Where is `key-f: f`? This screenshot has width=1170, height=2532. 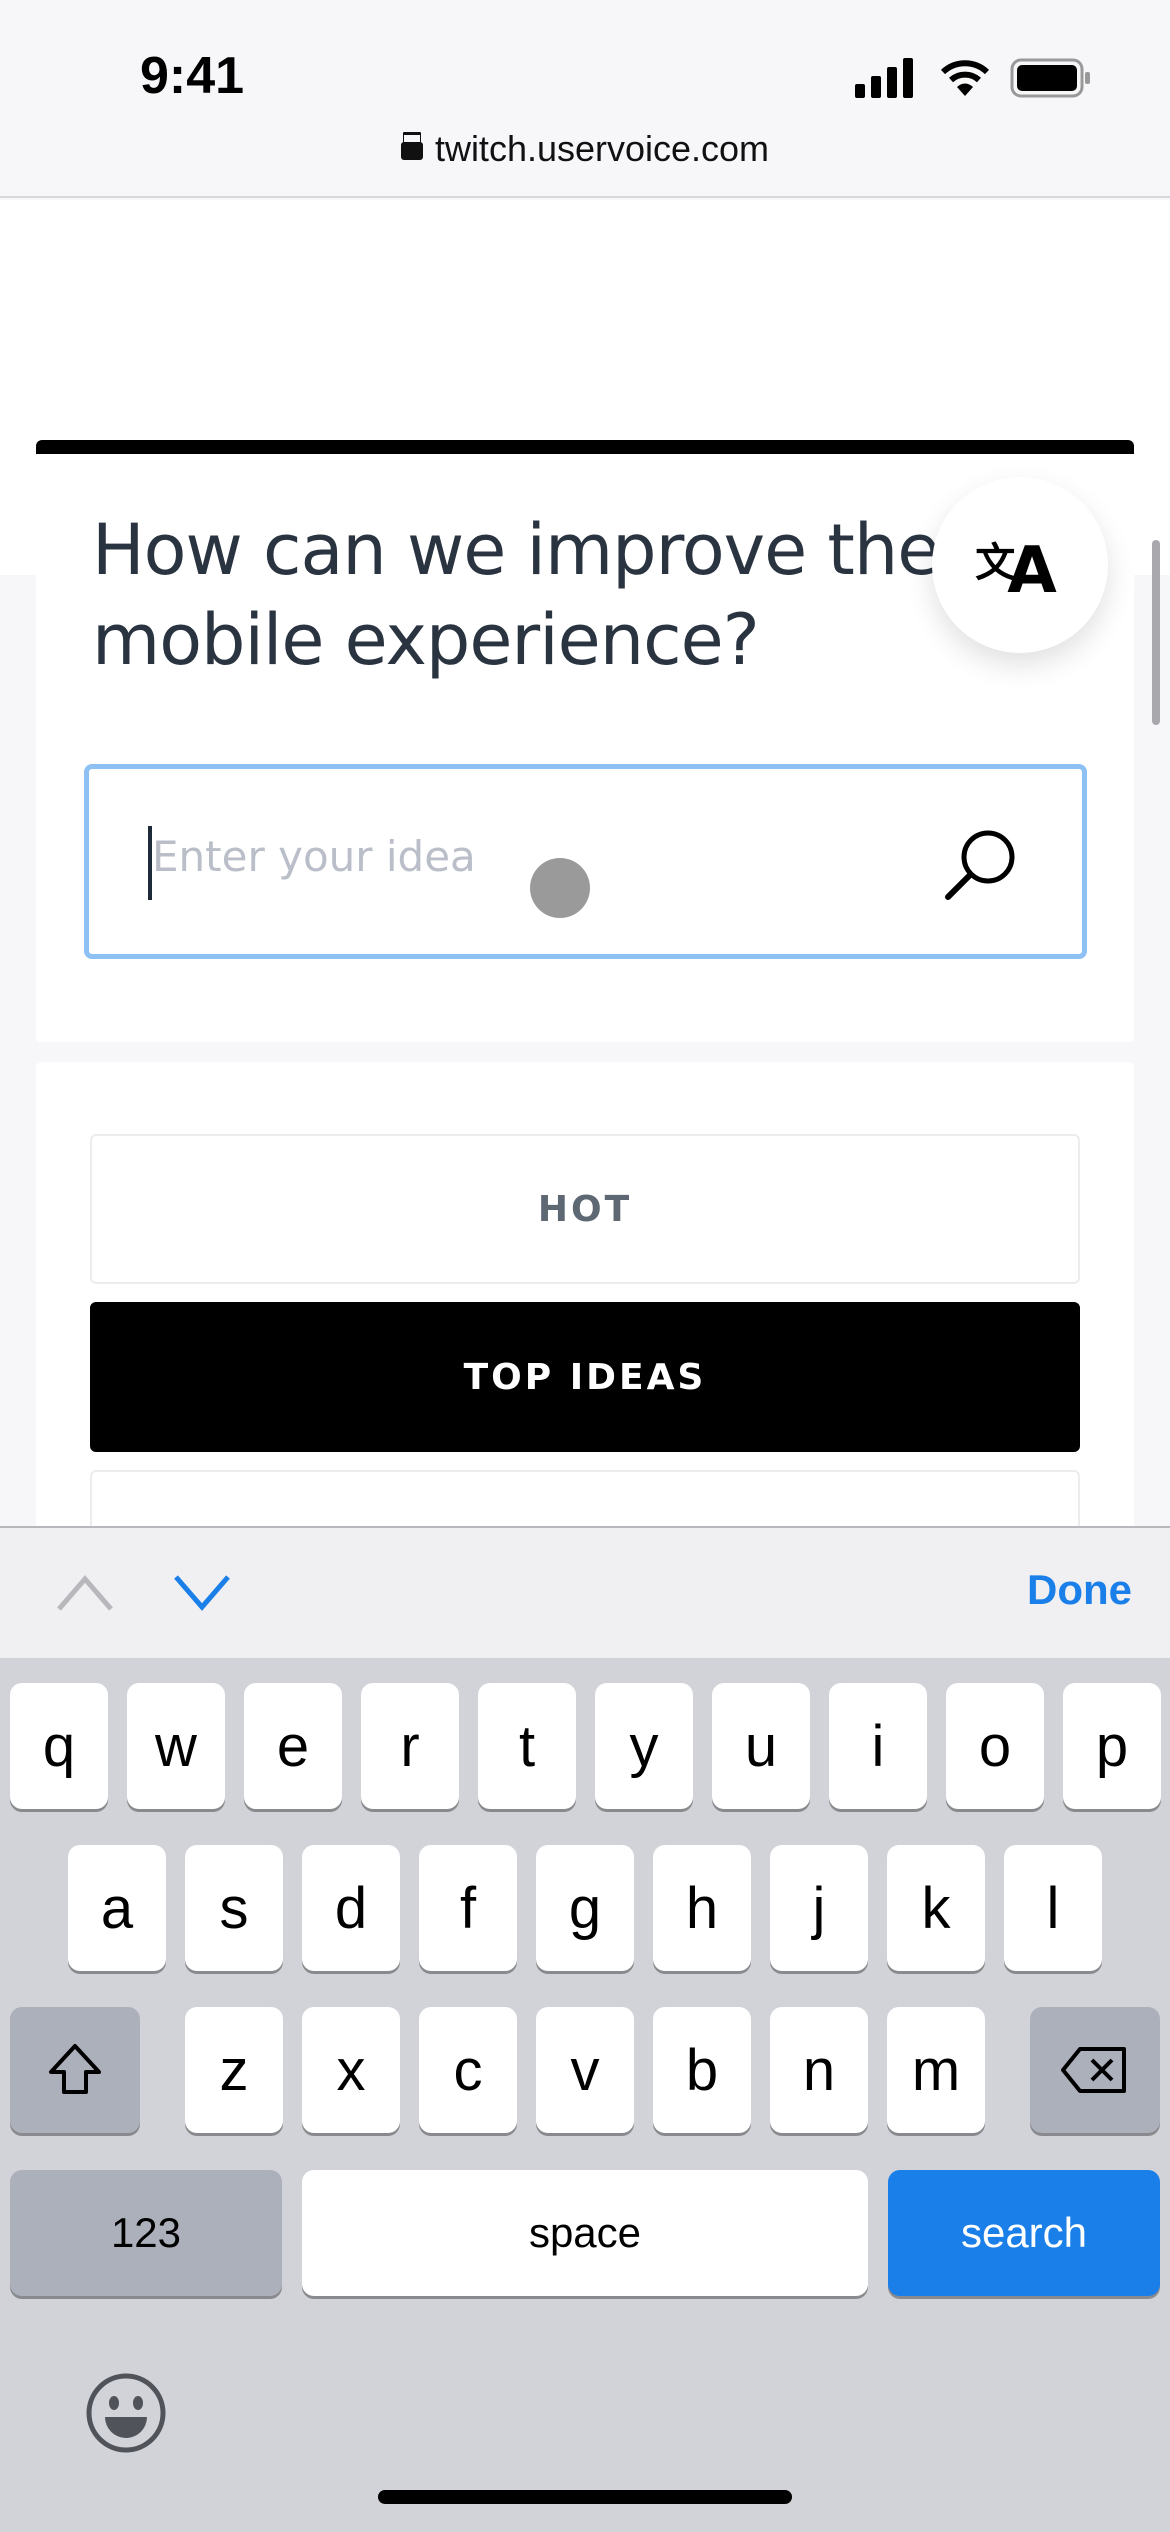 key-f: f is located at coordinates (468, 1908).